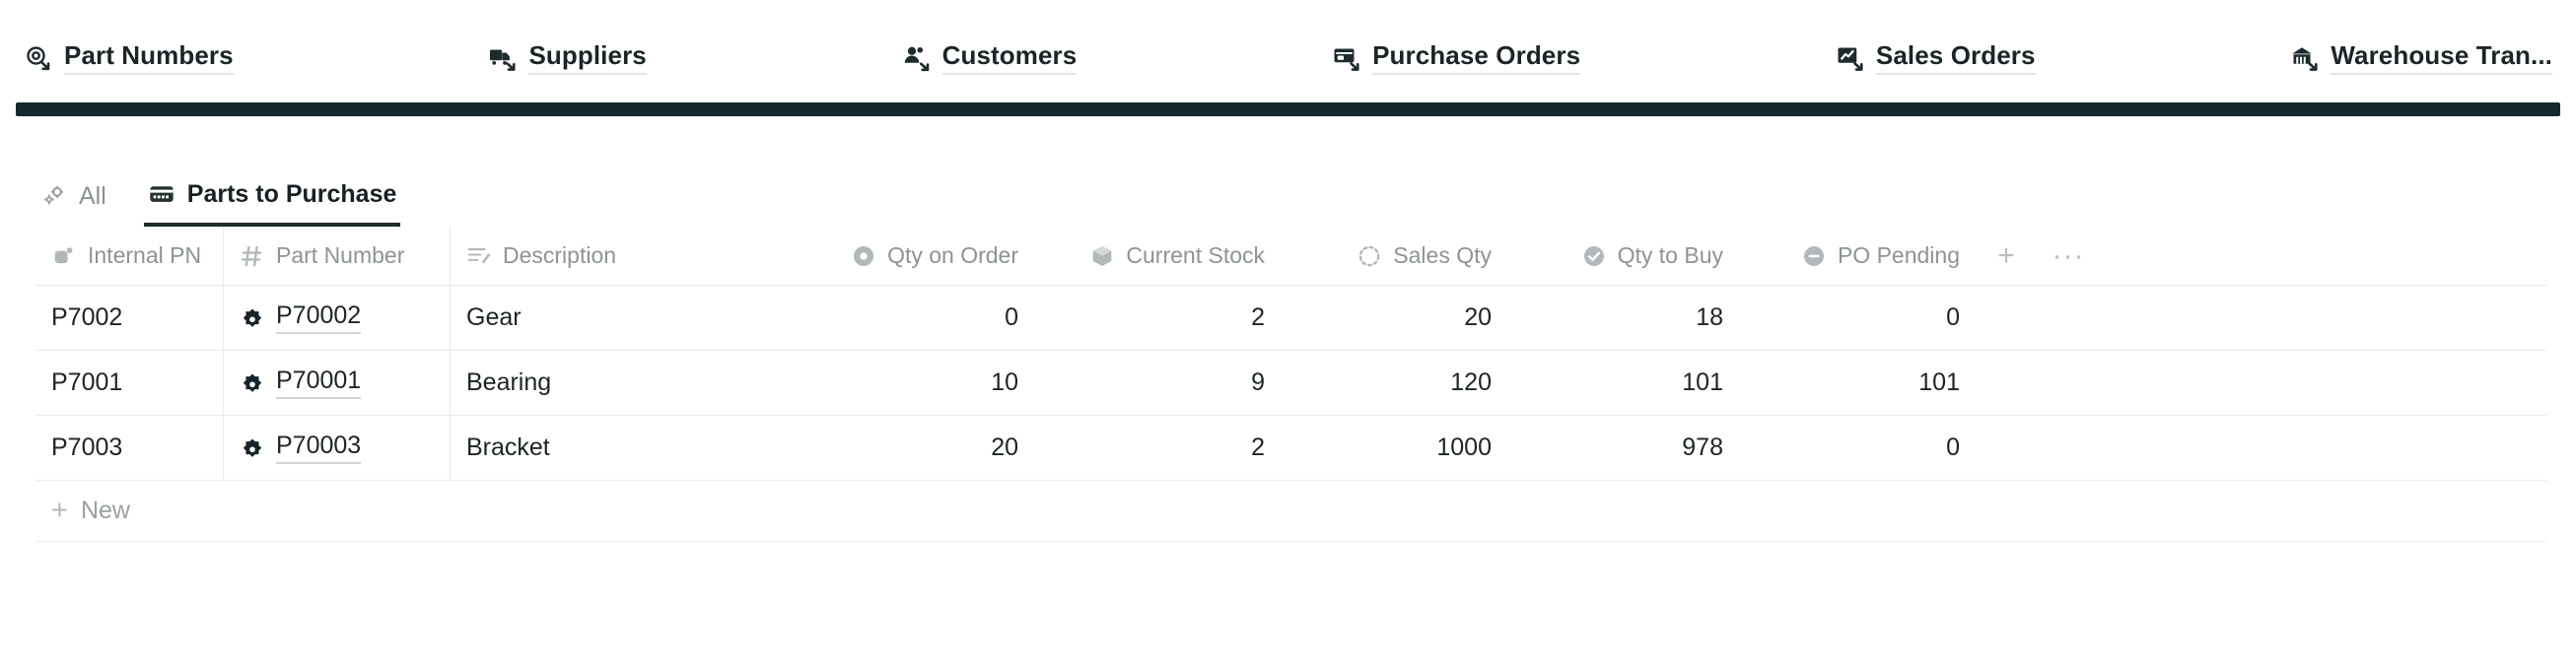  I want to click on column-header-label: Sales Qty, so click(1443, 255).